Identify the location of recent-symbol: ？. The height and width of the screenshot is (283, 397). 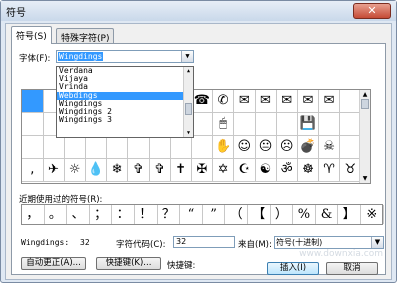
(169, 214).